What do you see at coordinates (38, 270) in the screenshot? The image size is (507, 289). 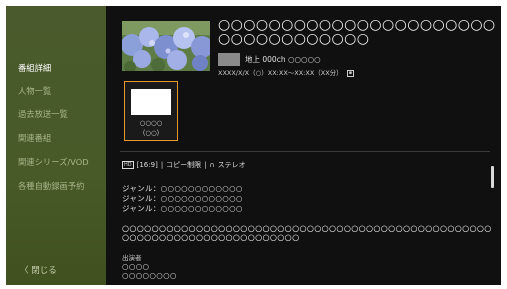 I see `close-button: 〈 閉じる` at bounding box center [38, 270].